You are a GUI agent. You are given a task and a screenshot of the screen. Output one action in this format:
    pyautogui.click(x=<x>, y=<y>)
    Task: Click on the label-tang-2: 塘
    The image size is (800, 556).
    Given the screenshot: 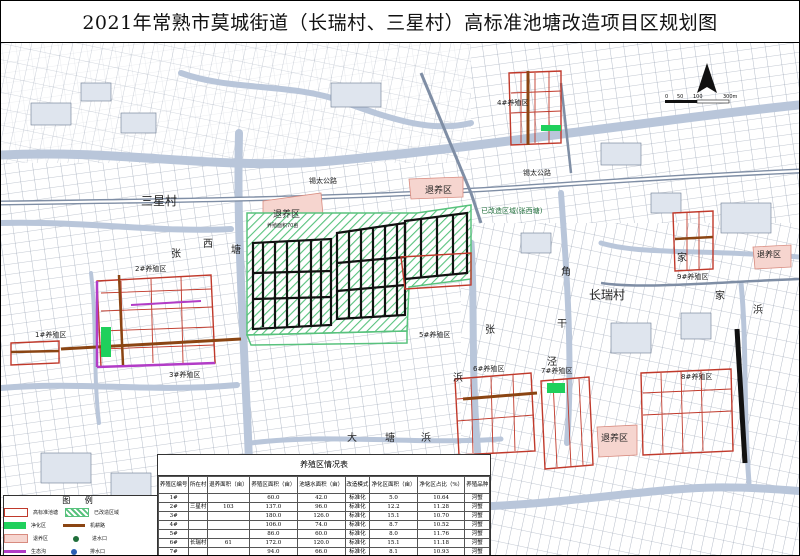 What is the action you would take?
    pyautogui.click(x=390, y=437)
    